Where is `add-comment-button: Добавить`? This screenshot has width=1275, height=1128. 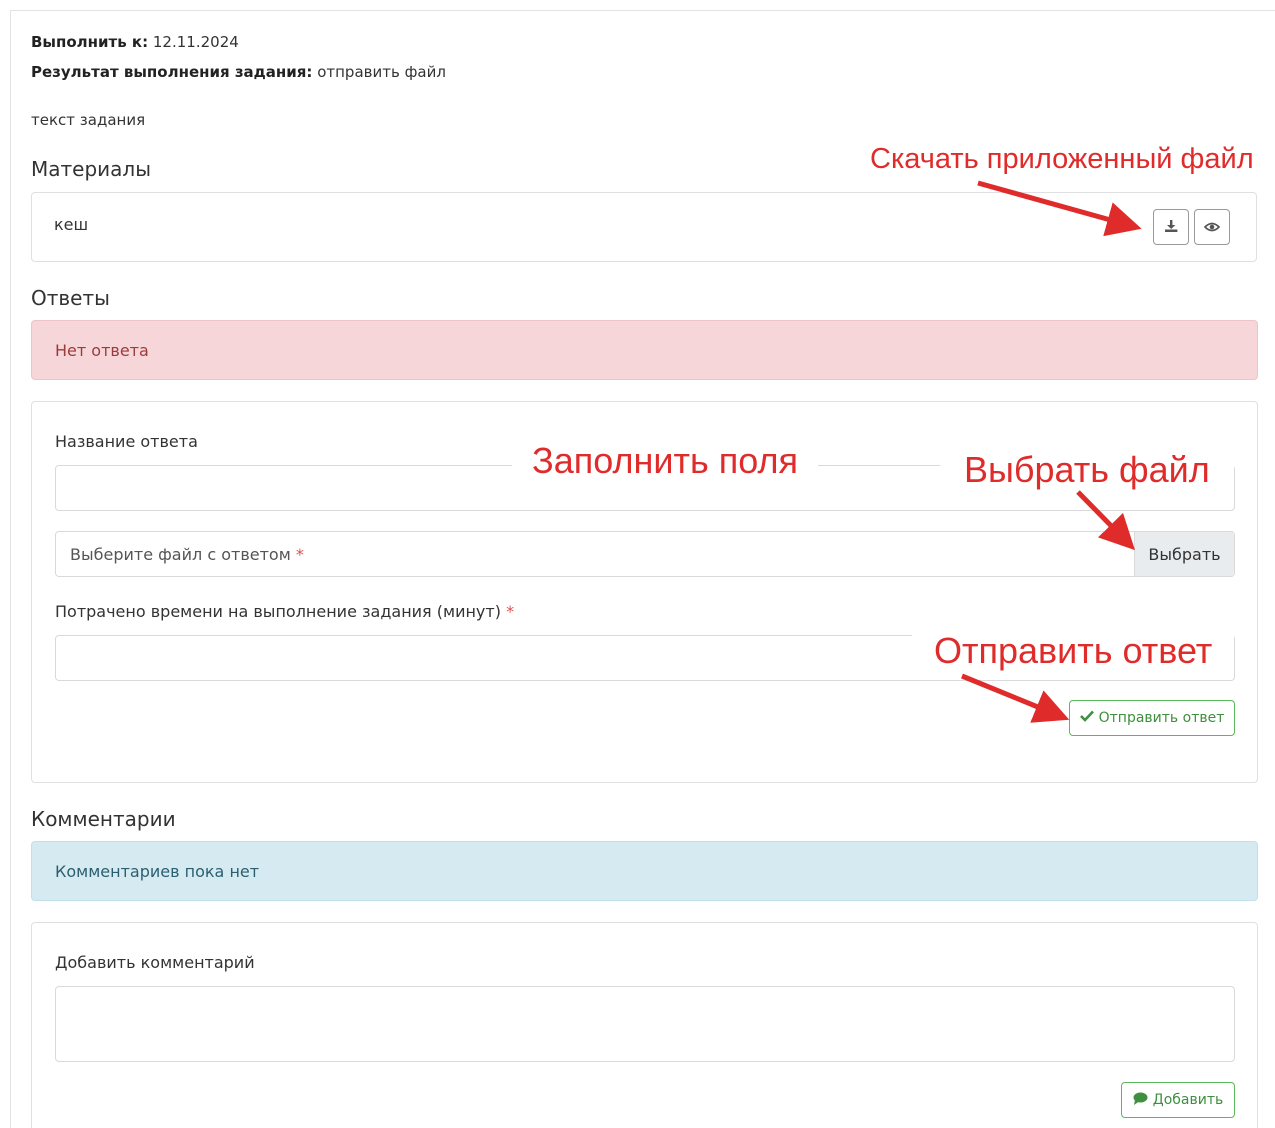 add-comment-button: Добавить is located at coordinates (1178, 1100).